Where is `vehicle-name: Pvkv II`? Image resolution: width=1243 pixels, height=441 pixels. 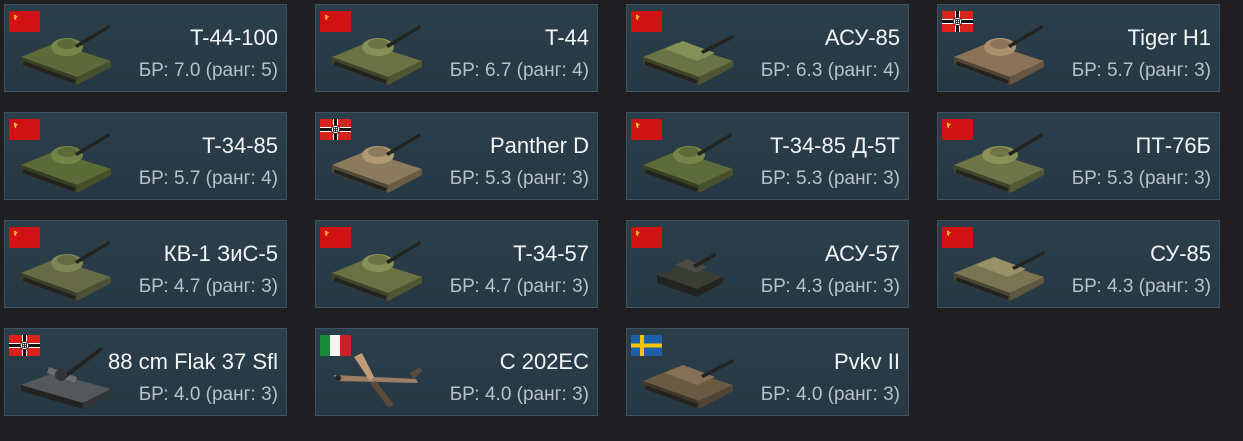 vehicle-name: Pvkv II is located at coordinates (866, 361).